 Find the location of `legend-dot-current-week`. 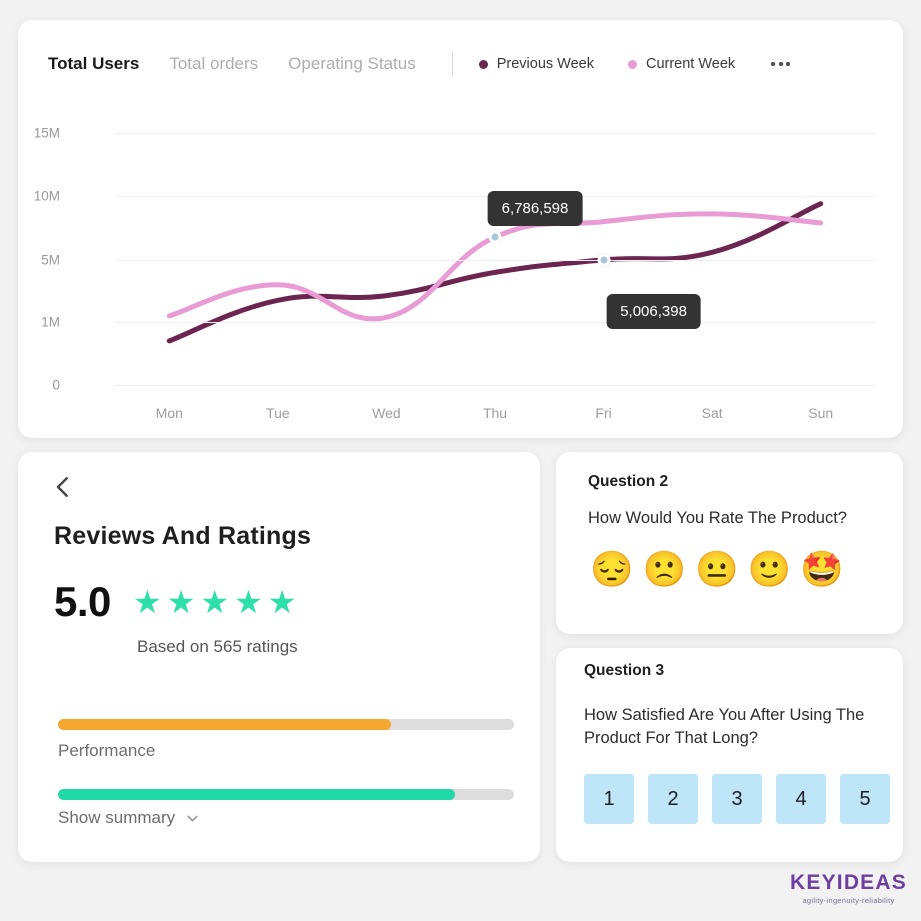

legend-dot-current-week is located at coordinates (632, 64).